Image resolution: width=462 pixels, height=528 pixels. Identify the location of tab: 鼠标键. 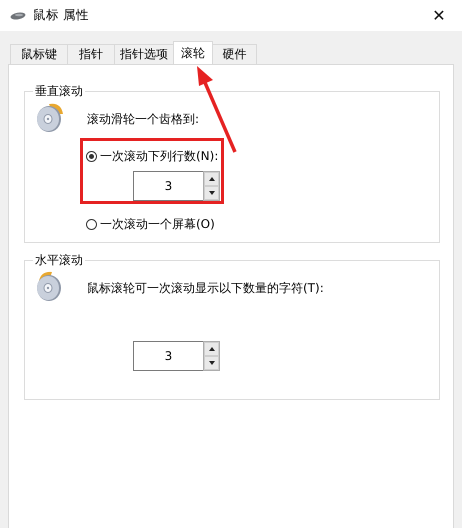
(39, 54).